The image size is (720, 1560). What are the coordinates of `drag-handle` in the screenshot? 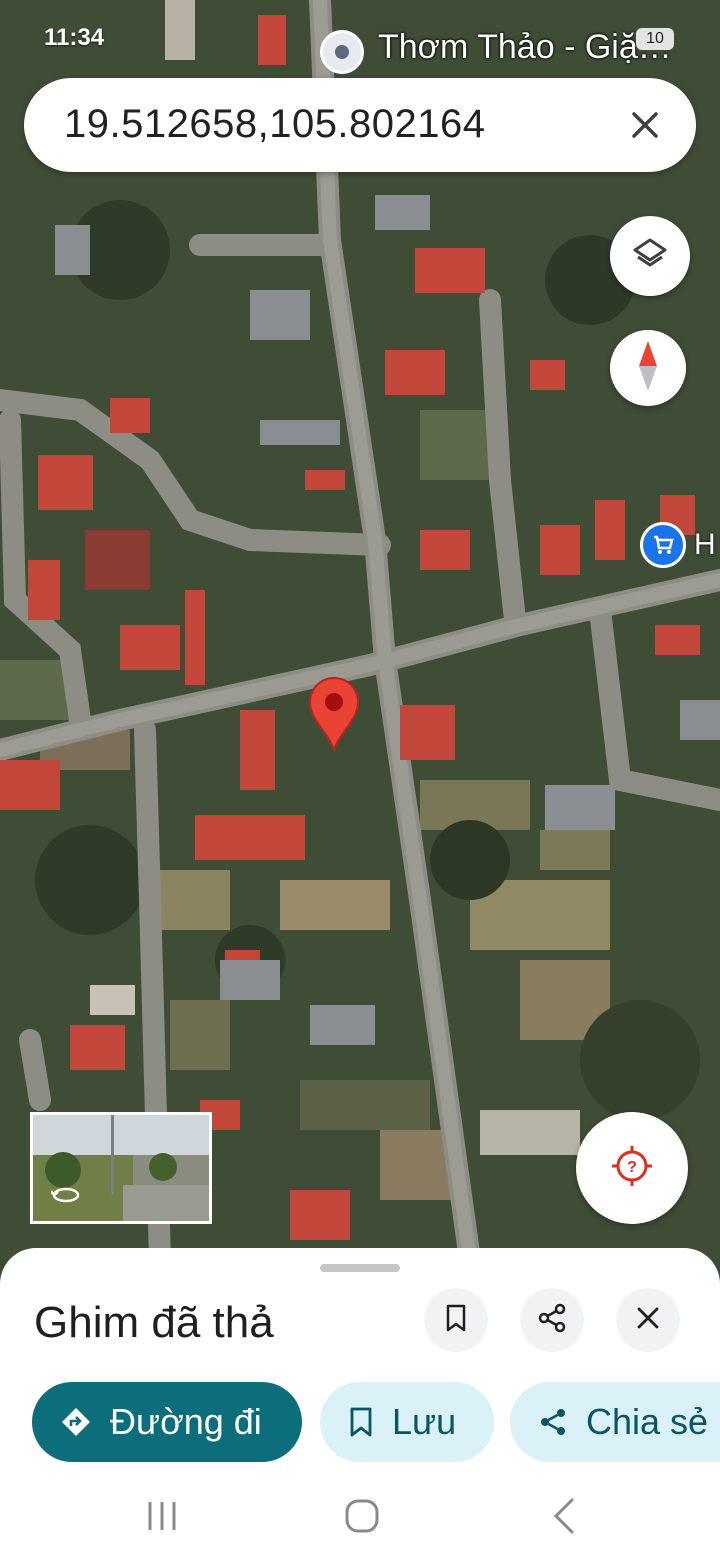 It's located at (360, 1268).